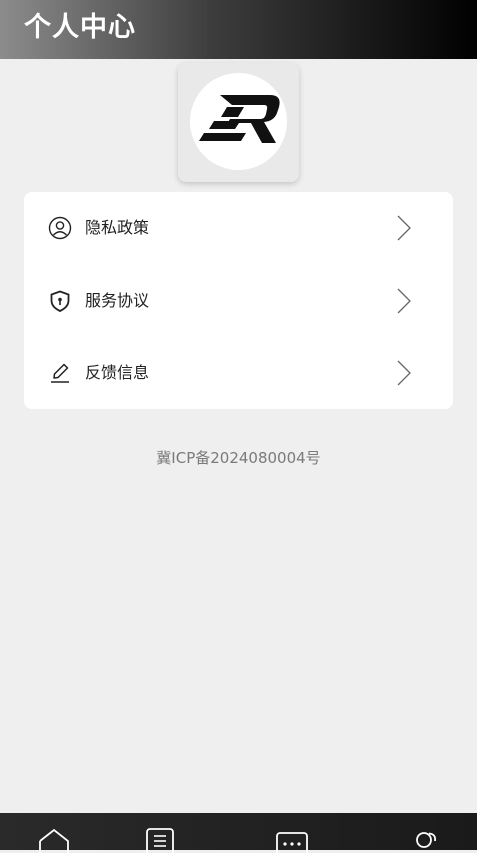 This screenshot has width=477, height=853. I want to click on menu-item-feedback: 反馈信息, so click(238, 373).